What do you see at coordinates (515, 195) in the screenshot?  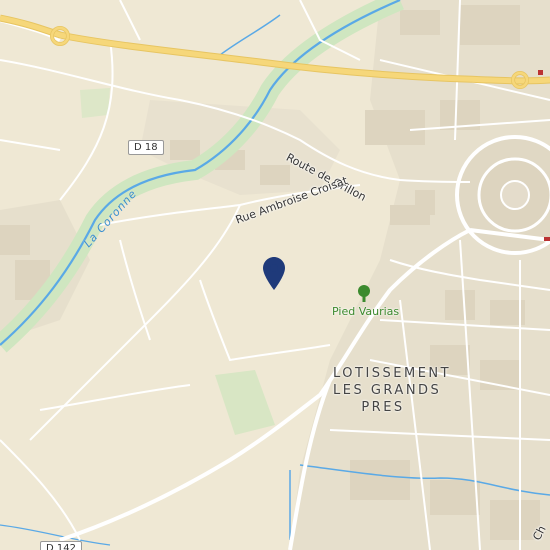 I see `old-town-center` at bounding box center [515, 195].